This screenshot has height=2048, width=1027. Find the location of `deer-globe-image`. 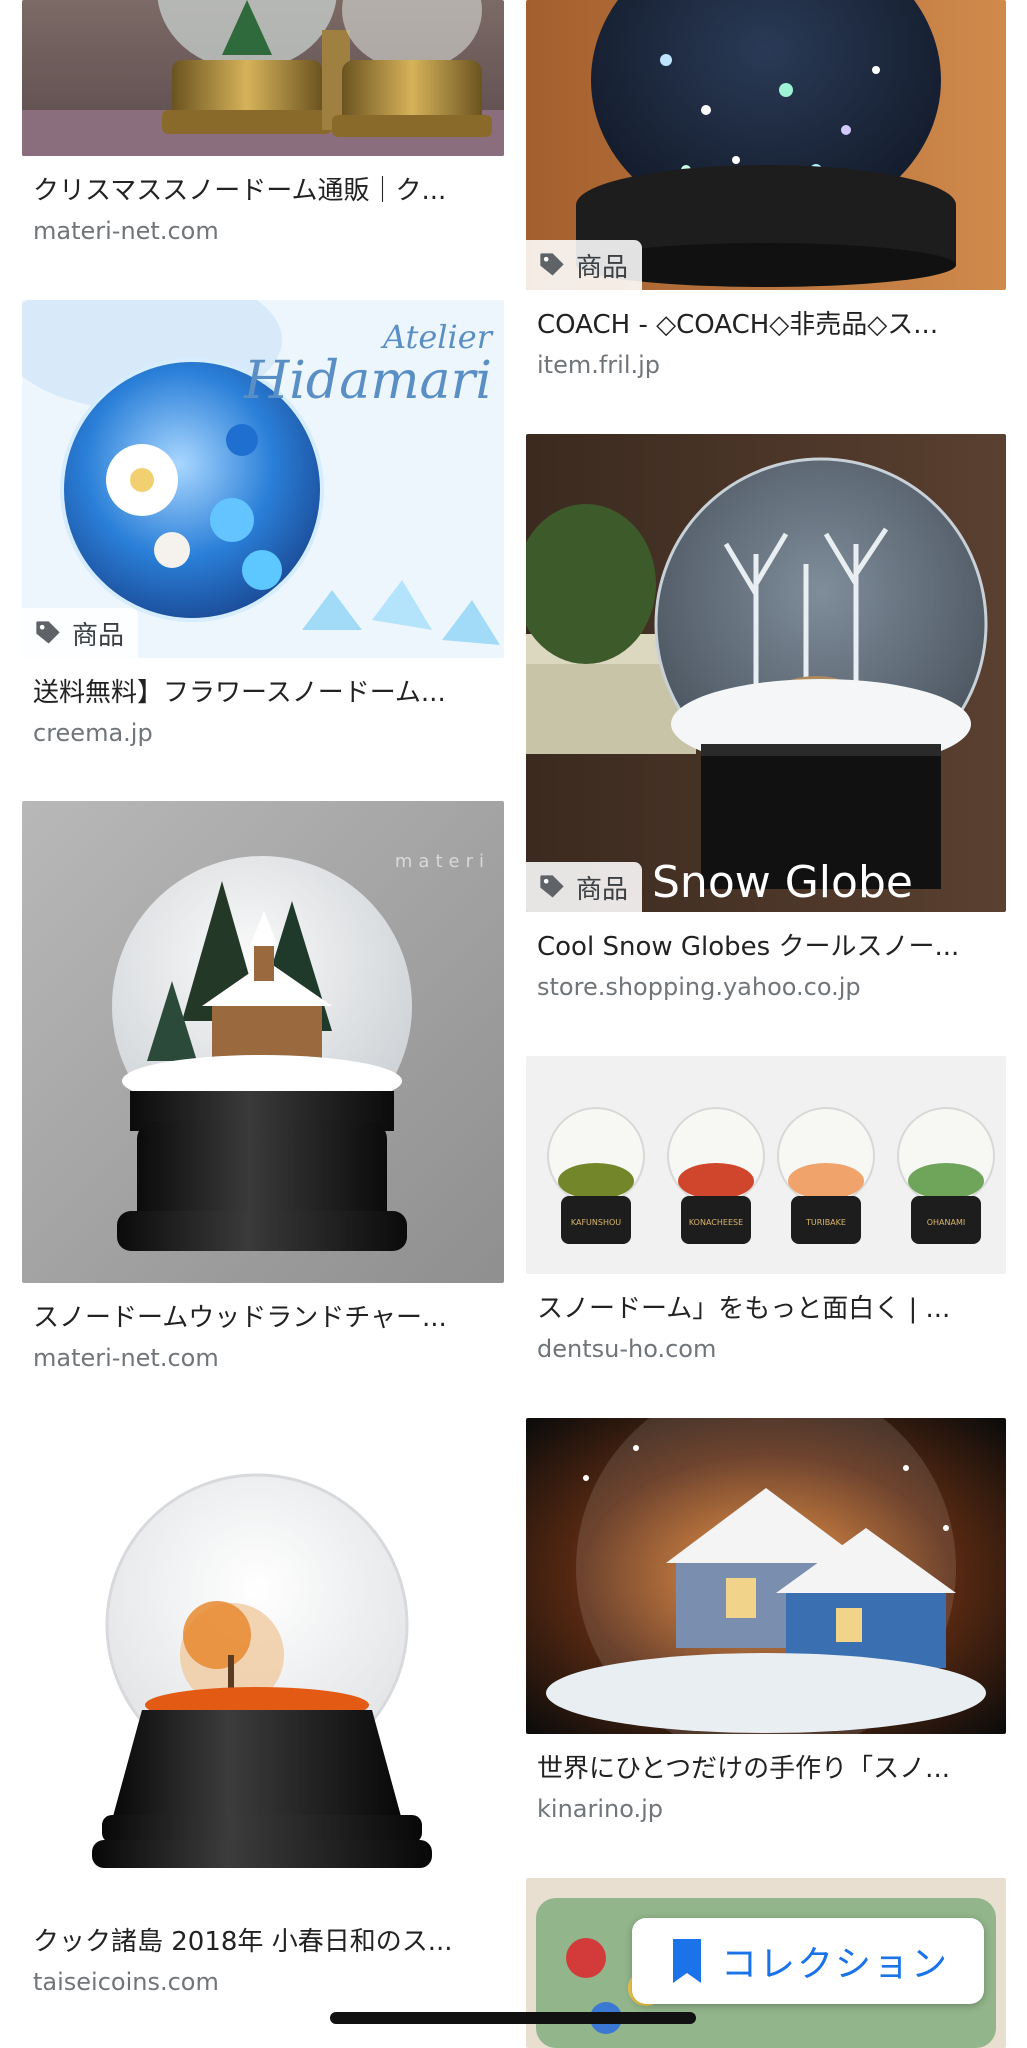

deer-globe-image is located at coordinates (766, 673).